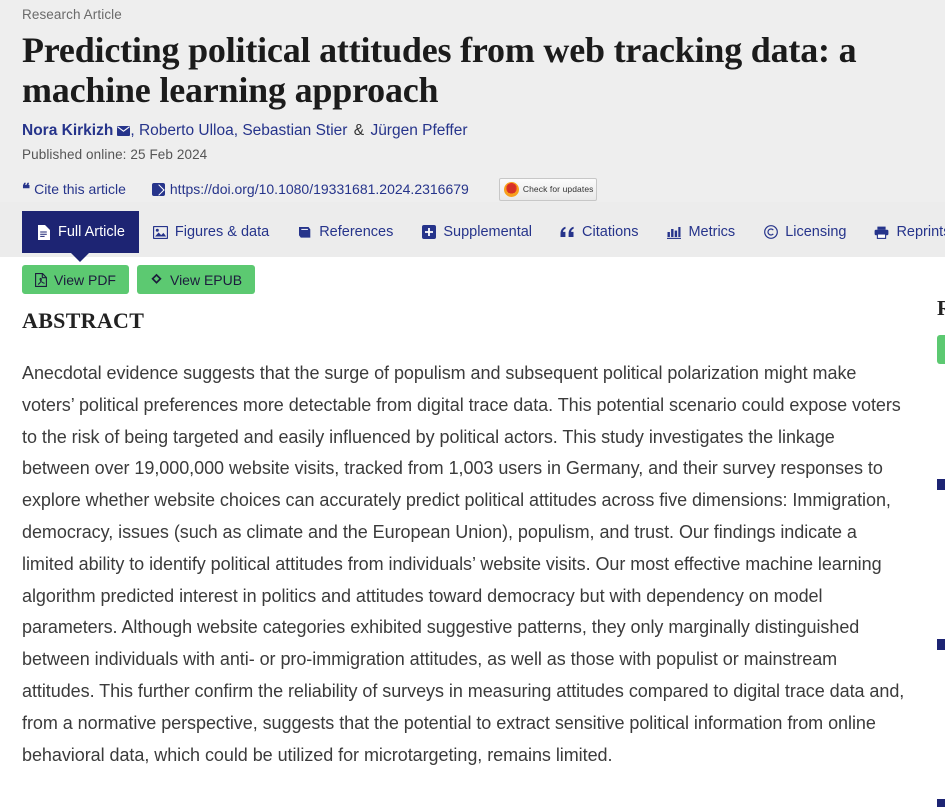 Image resolution: width=945 pixels, height=807 pixels. What do you see at coordinates (673, 232) in the screenshot?
I see `bar-chart-icon` at bounding box center [673, 232].